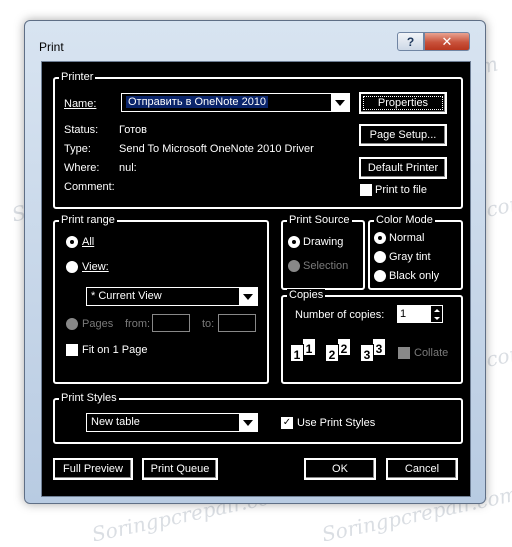  Describe the element at coordinates (93, 469) in the screenshot. I see `full-preview-button: Full Preview` at that location.